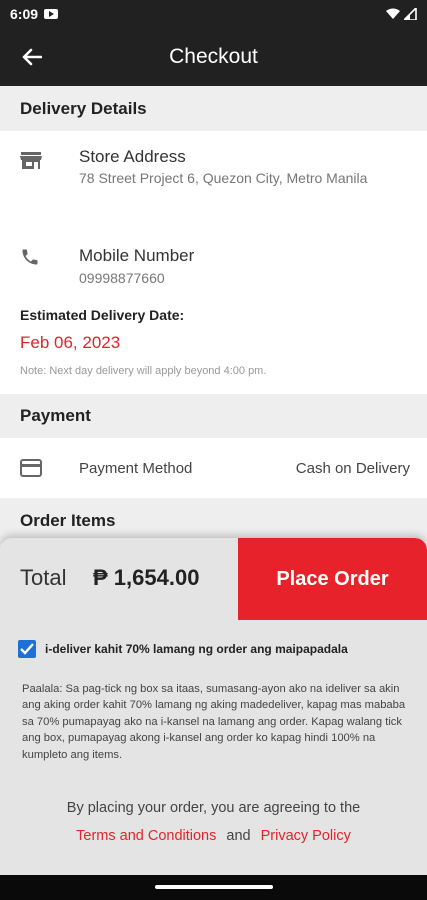 This screenshot has width=427, height=900. Describe the element at coordinates (146, 836) in the screenshot. I see `terms-link: Terms and Conditions` at that location.